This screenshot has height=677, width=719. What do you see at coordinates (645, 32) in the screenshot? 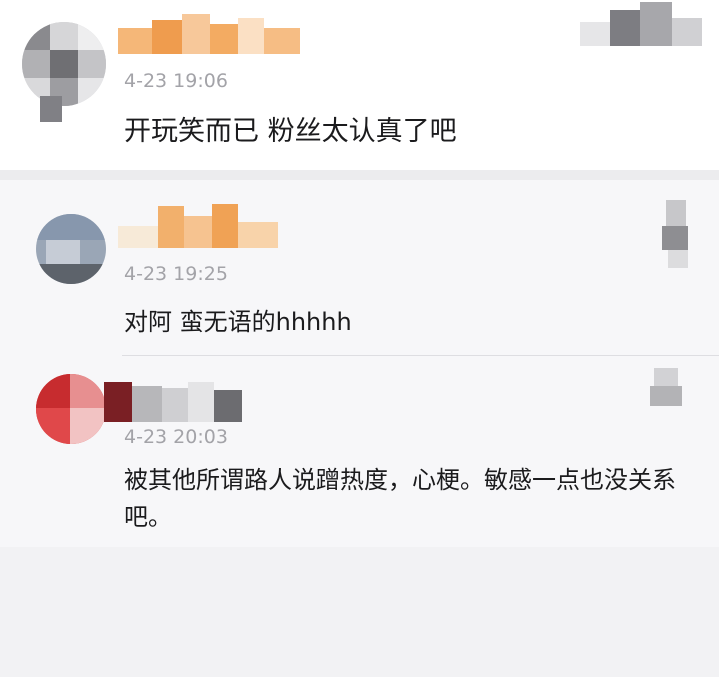
I see `like-button` at bounding box center [645, 32].